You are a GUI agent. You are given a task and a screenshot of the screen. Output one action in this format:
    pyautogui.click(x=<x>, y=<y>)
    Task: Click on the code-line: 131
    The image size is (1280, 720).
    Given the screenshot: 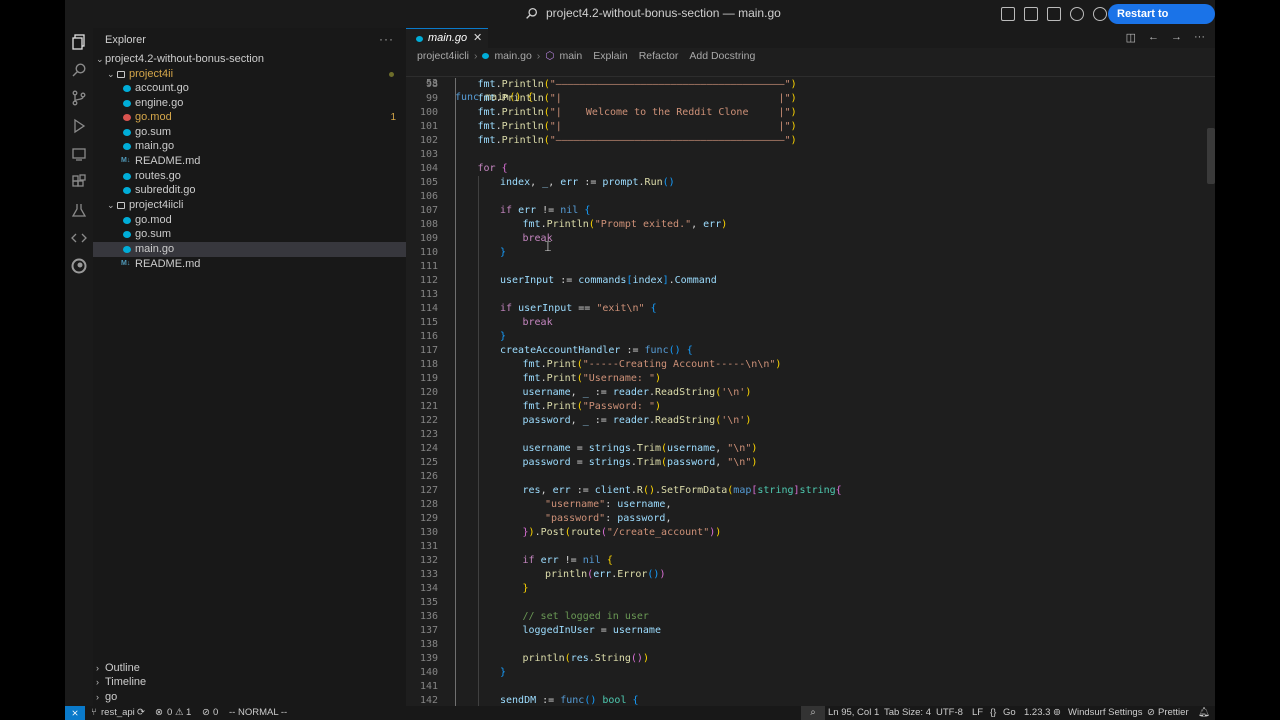 What is the action you would take?
    pyautogui.click(x=810, y=547)
    